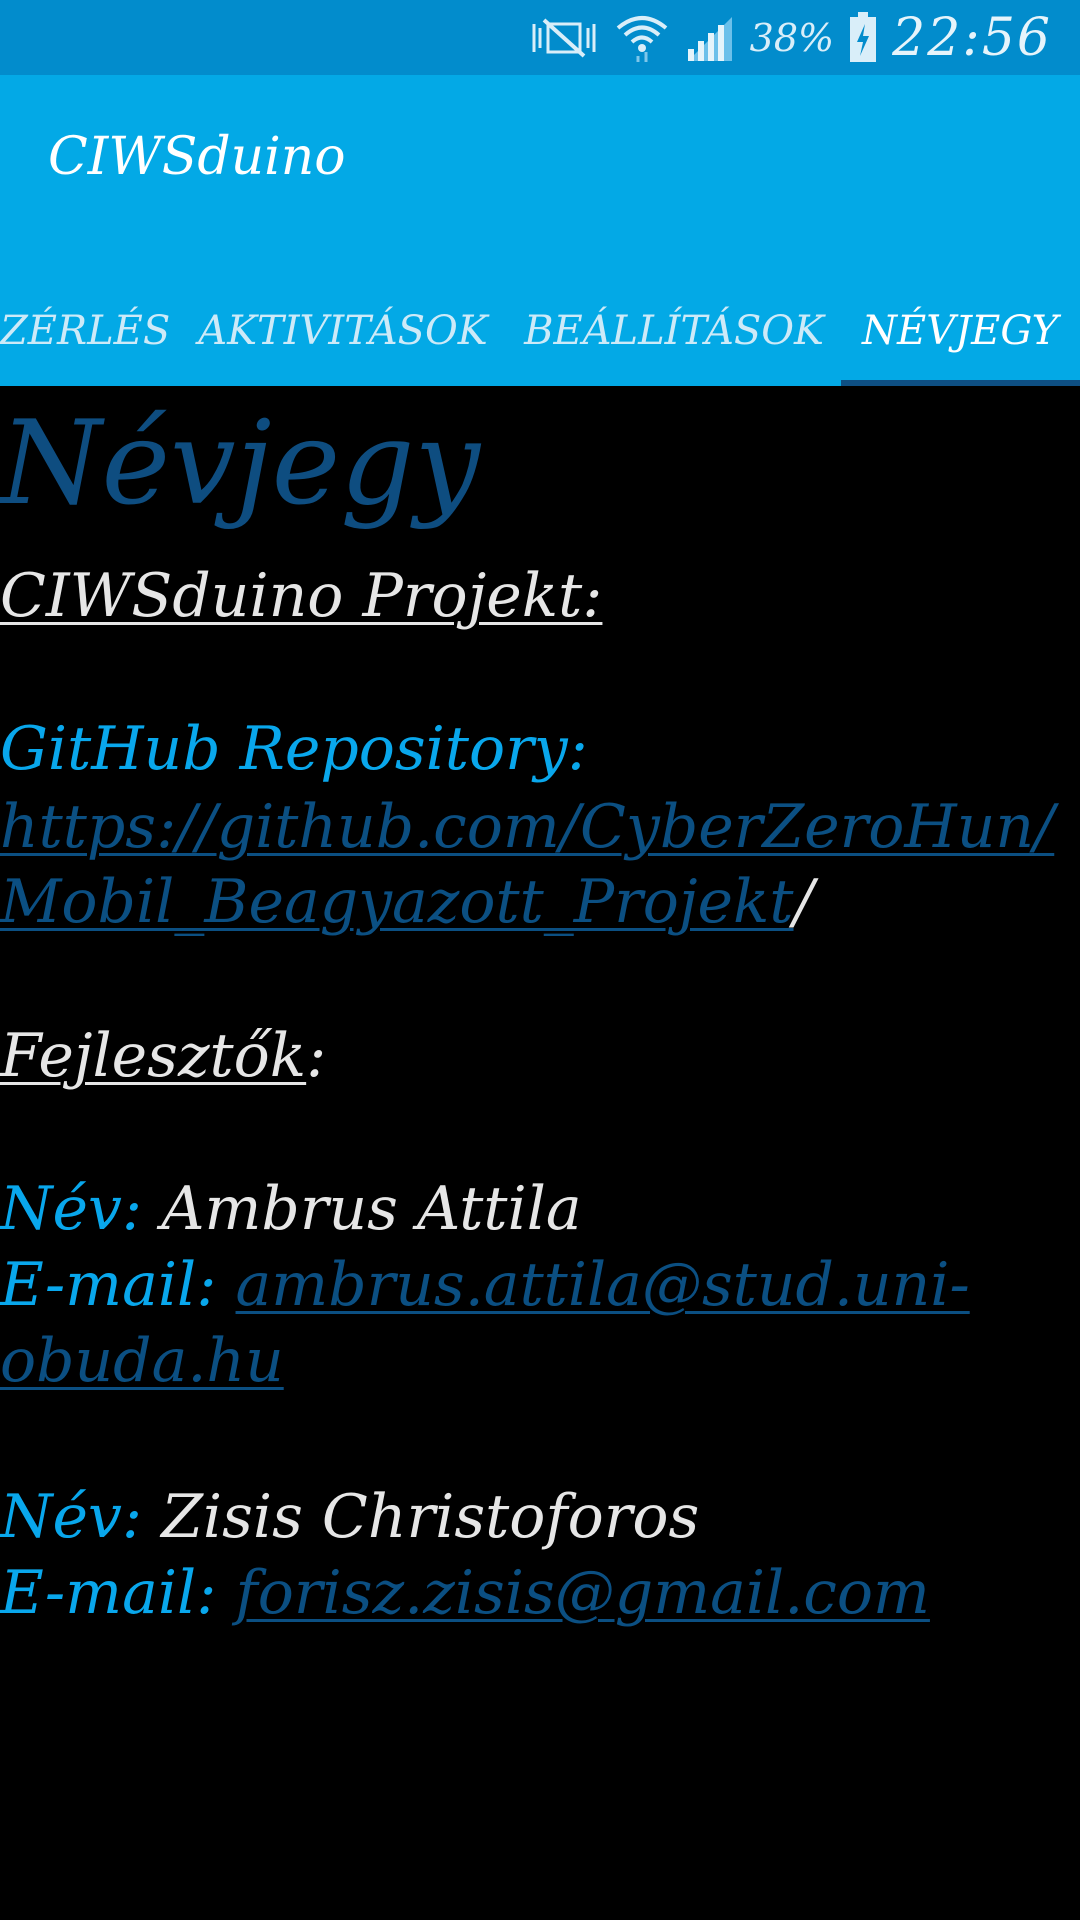  Describe the element at coordinates (972, 37) in the screenshot. I see `status-clock: 22:56` at that location.